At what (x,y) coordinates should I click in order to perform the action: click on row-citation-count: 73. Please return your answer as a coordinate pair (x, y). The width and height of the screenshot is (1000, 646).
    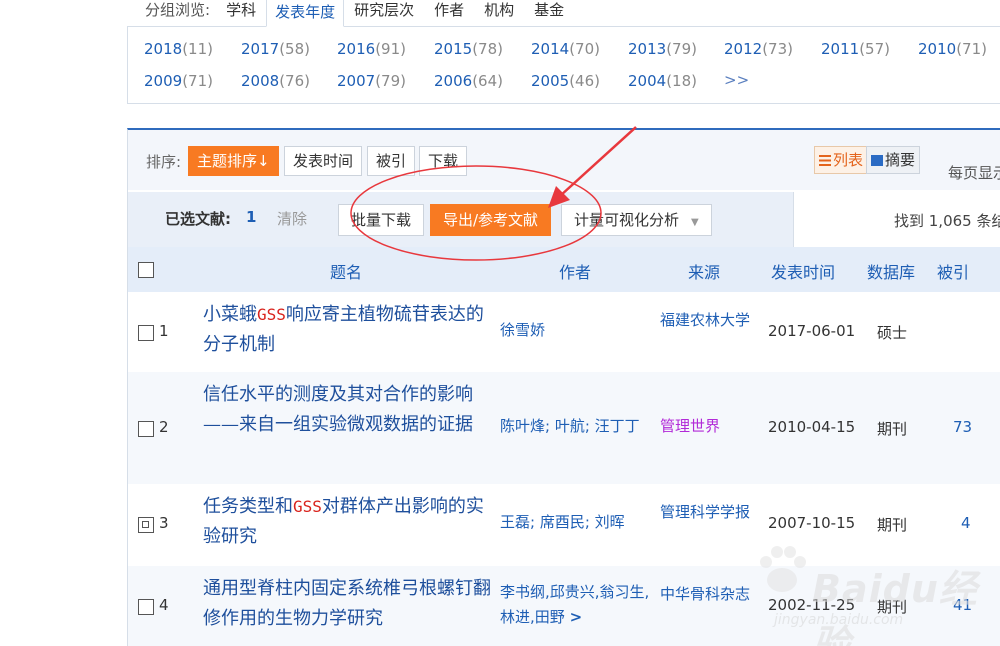
    Looking at the image, I should click on (962, 427).